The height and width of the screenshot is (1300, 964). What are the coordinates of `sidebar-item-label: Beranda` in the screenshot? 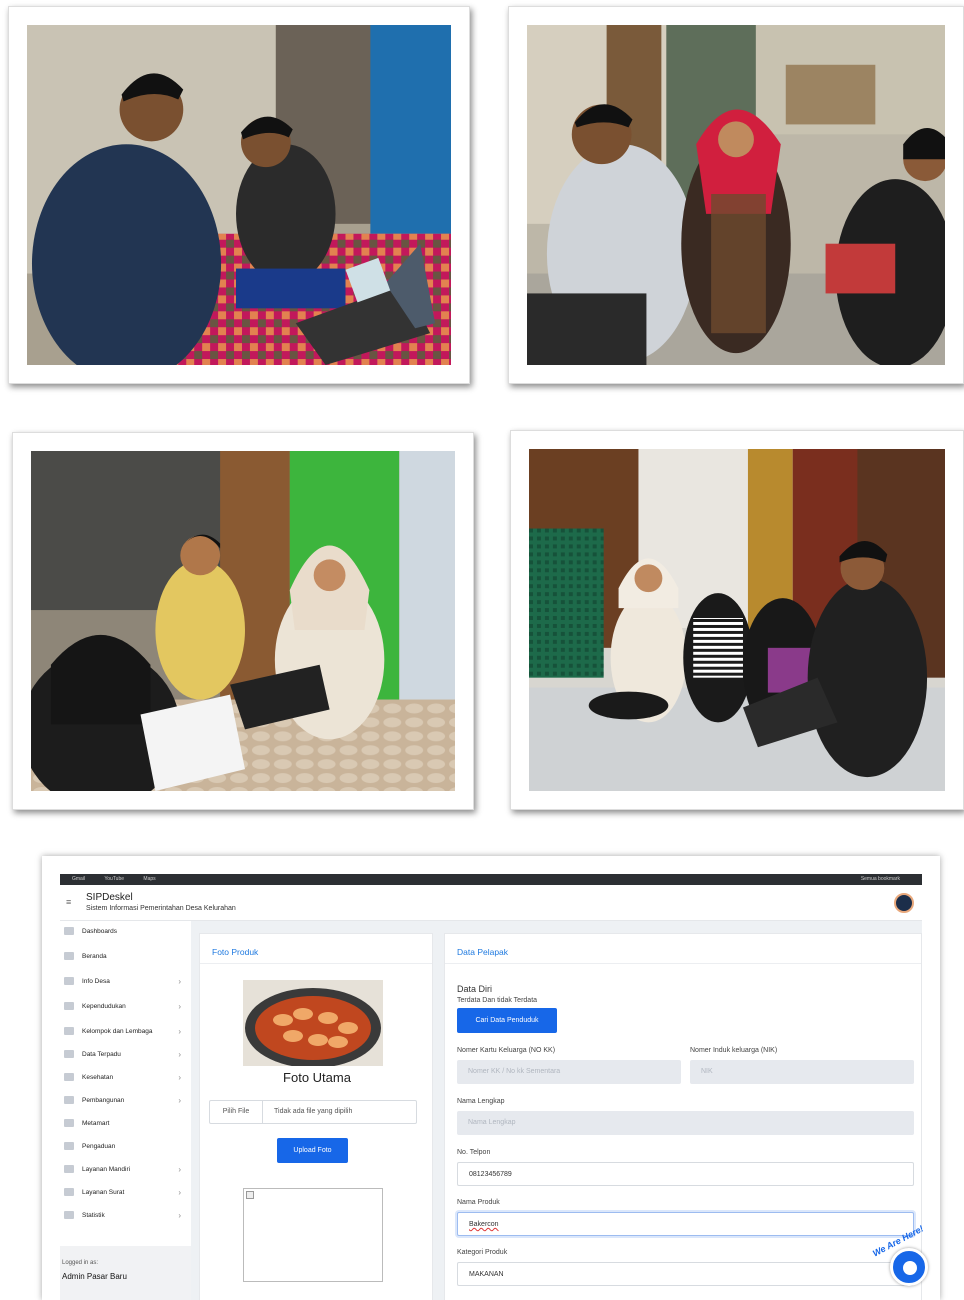 It's located at (94, 956).